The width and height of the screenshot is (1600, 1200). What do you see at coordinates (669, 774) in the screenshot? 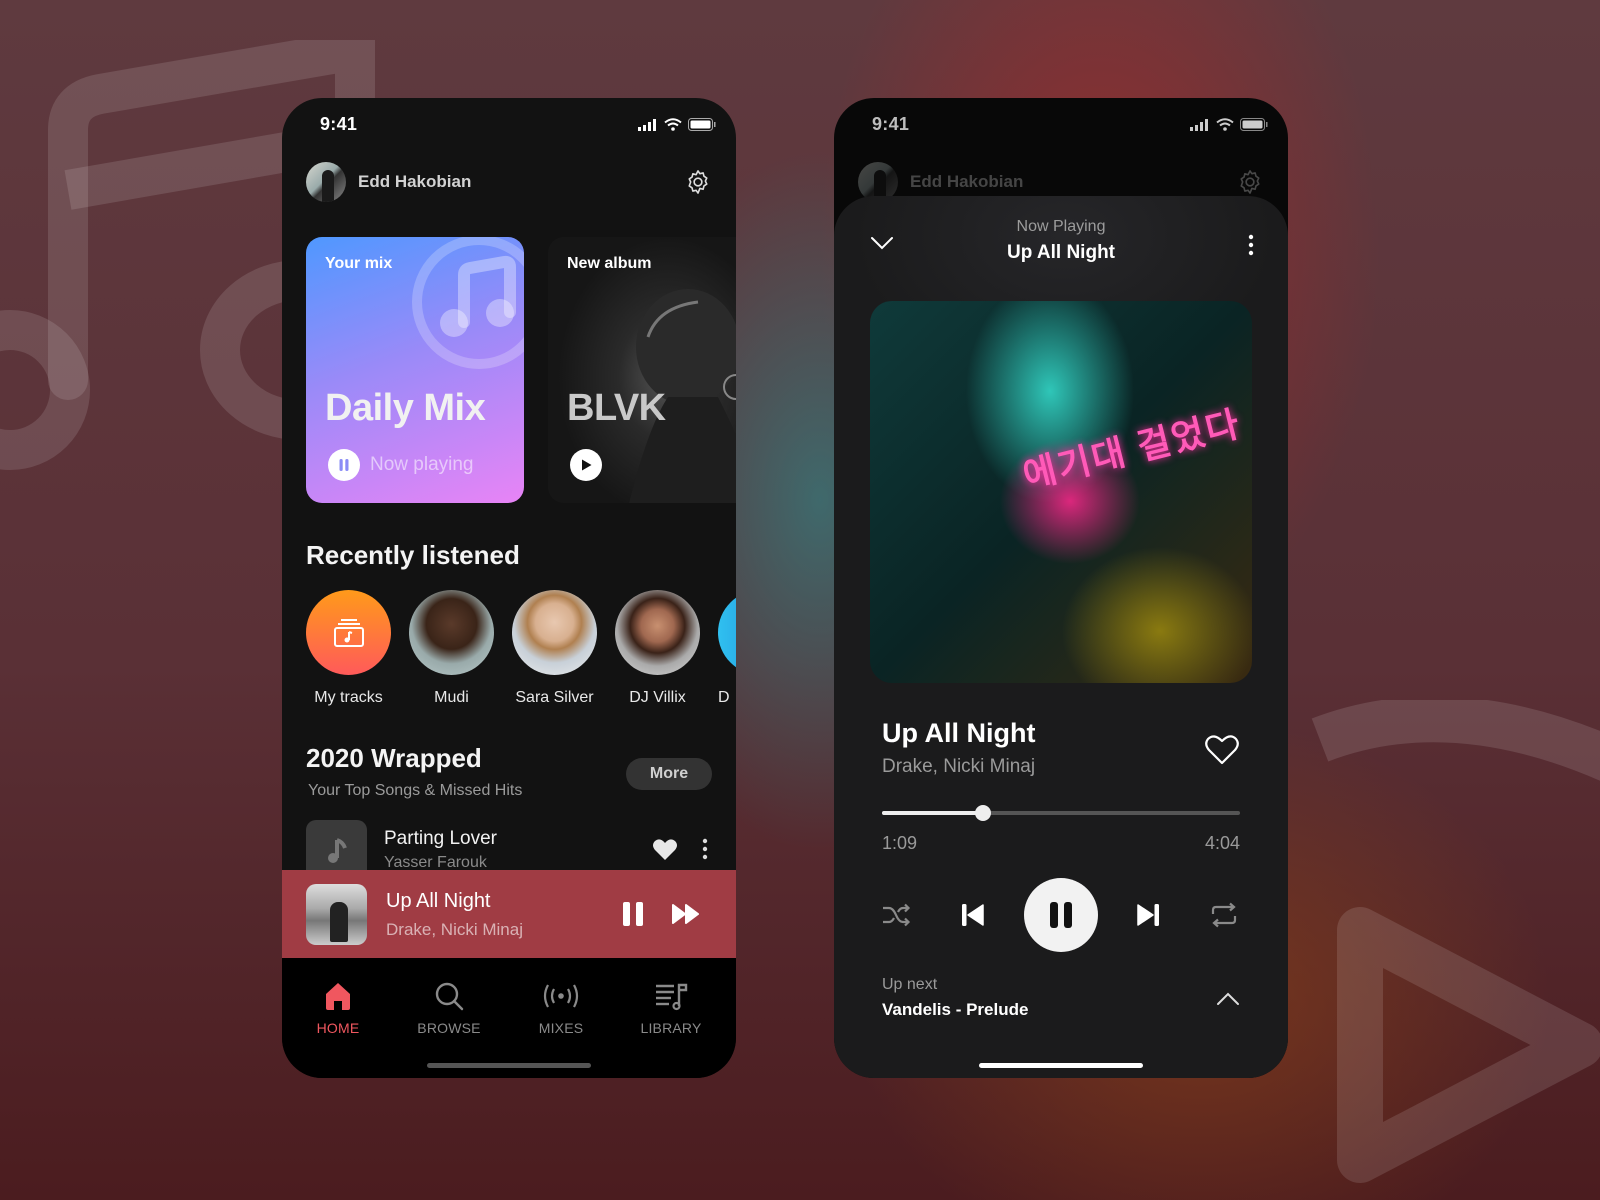
I see `more-button: More` at bounding box center [669, 774].